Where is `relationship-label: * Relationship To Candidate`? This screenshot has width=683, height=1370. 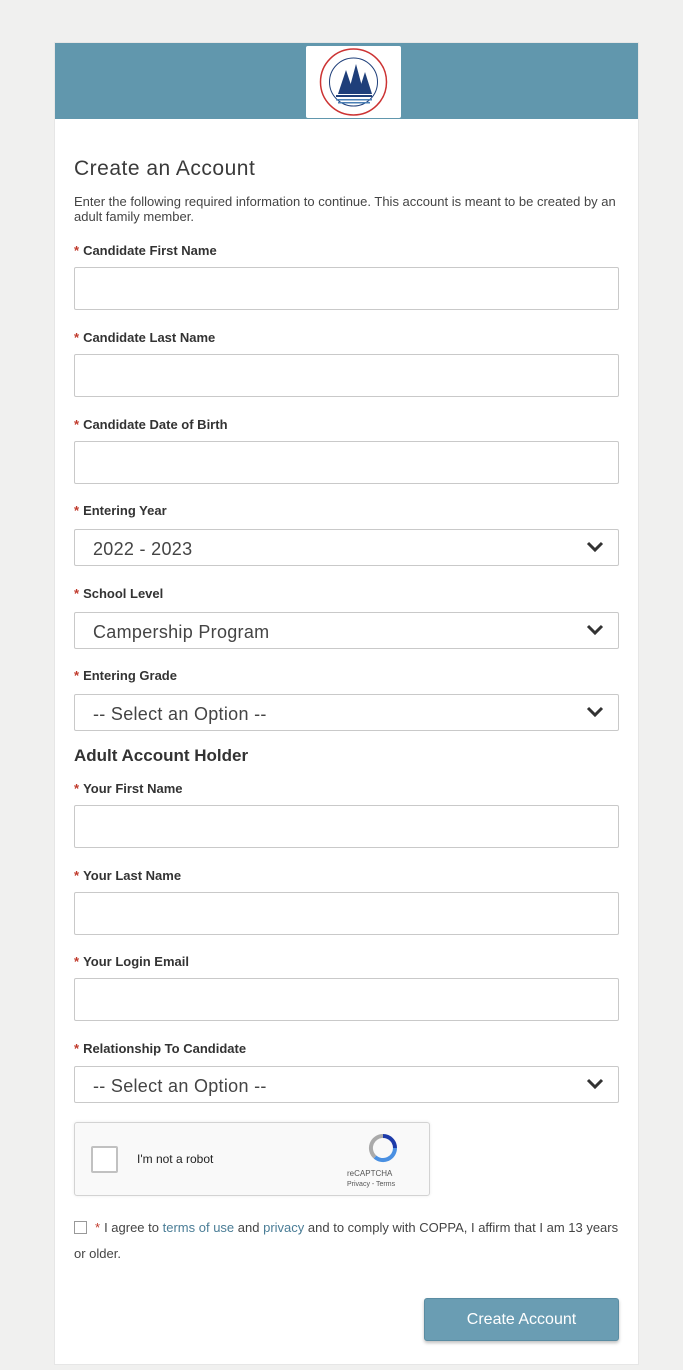
relationship-label: * Relationship To Candidate is located at coordinates (160, 1048).